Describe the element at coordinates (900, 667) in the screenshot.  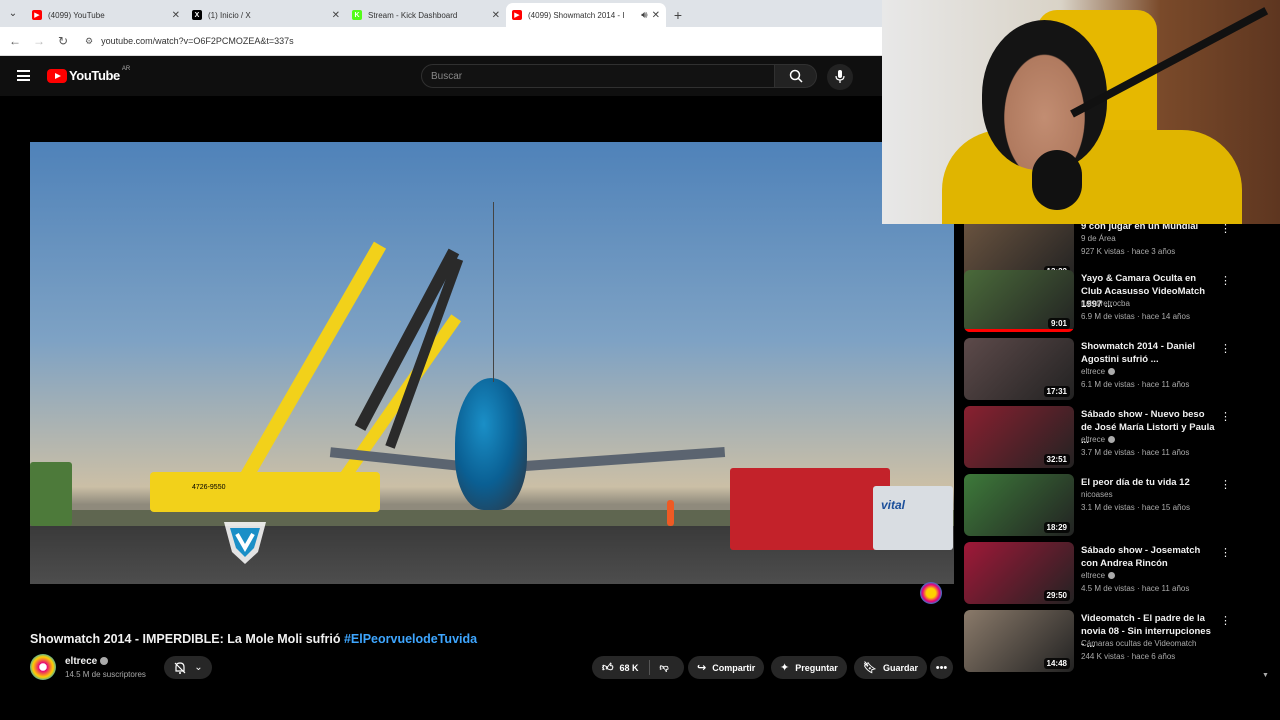
I see `save-label: Guardar` at that location.